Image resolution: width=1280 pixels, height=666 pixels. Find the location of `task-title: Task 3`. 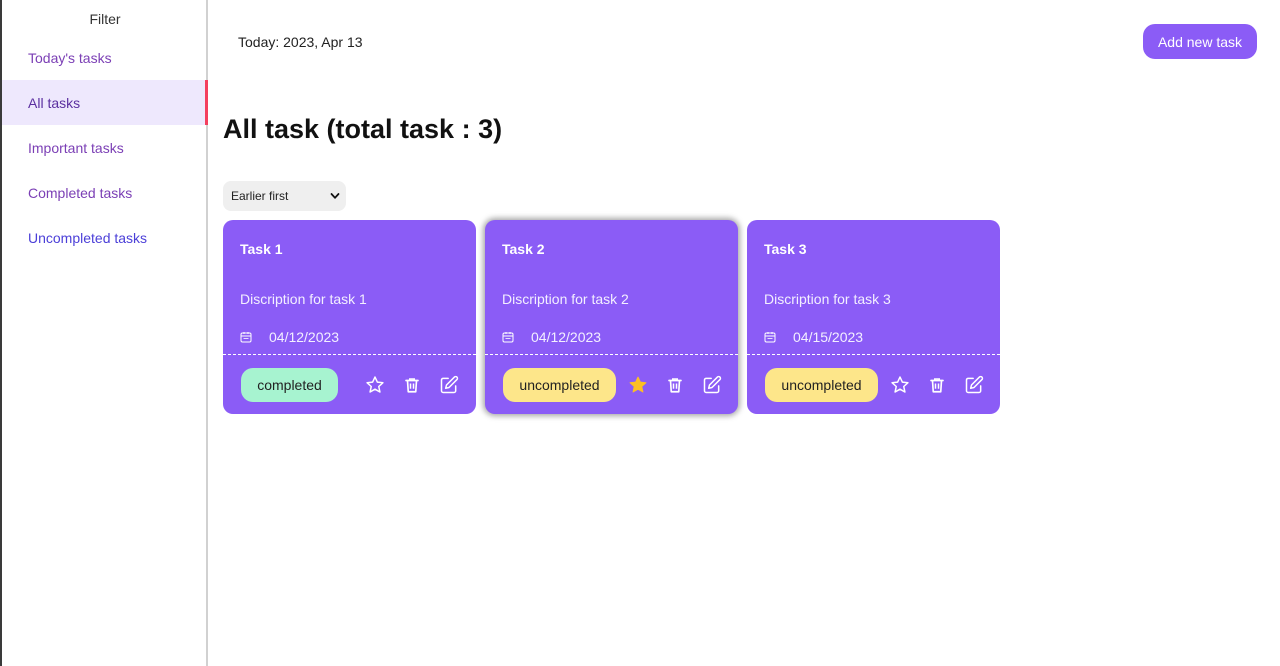

task-title: Task 3 is located at coordinates (785, 249).